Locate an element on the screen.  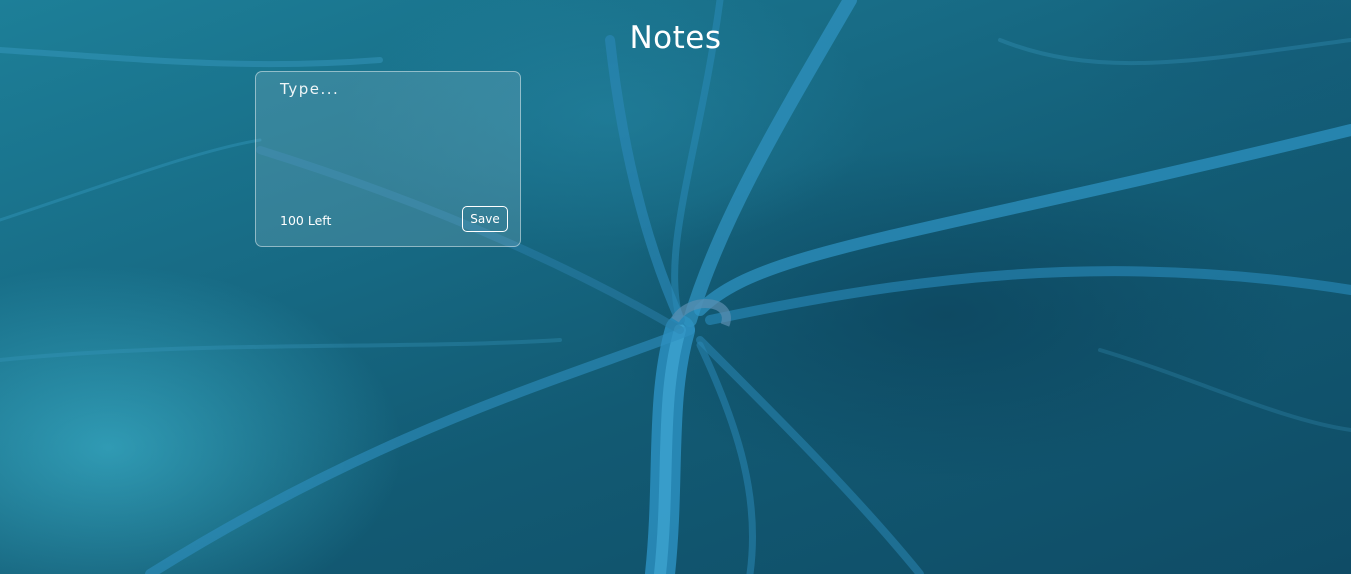
note-textarea is located at coordinates (390, 140).